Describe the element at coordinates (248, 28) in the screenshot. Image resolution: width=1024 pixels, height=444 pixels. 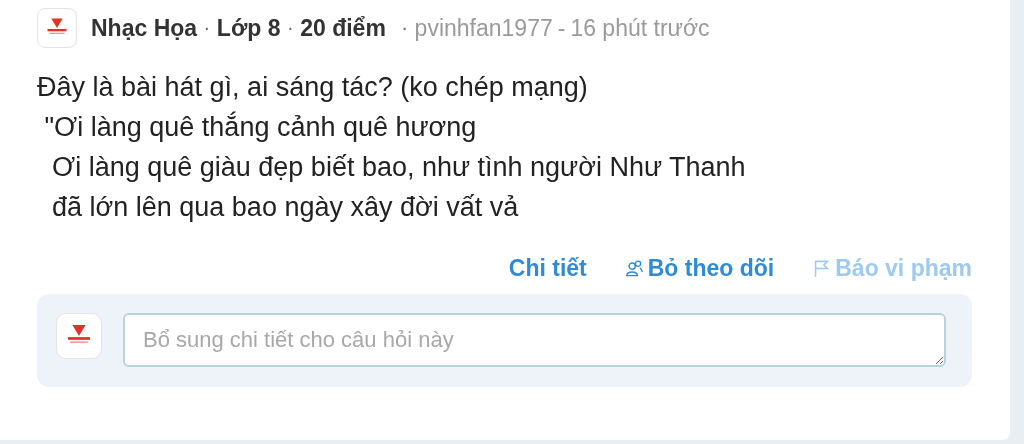
I see `grade-label: Lớp 8` at that location.